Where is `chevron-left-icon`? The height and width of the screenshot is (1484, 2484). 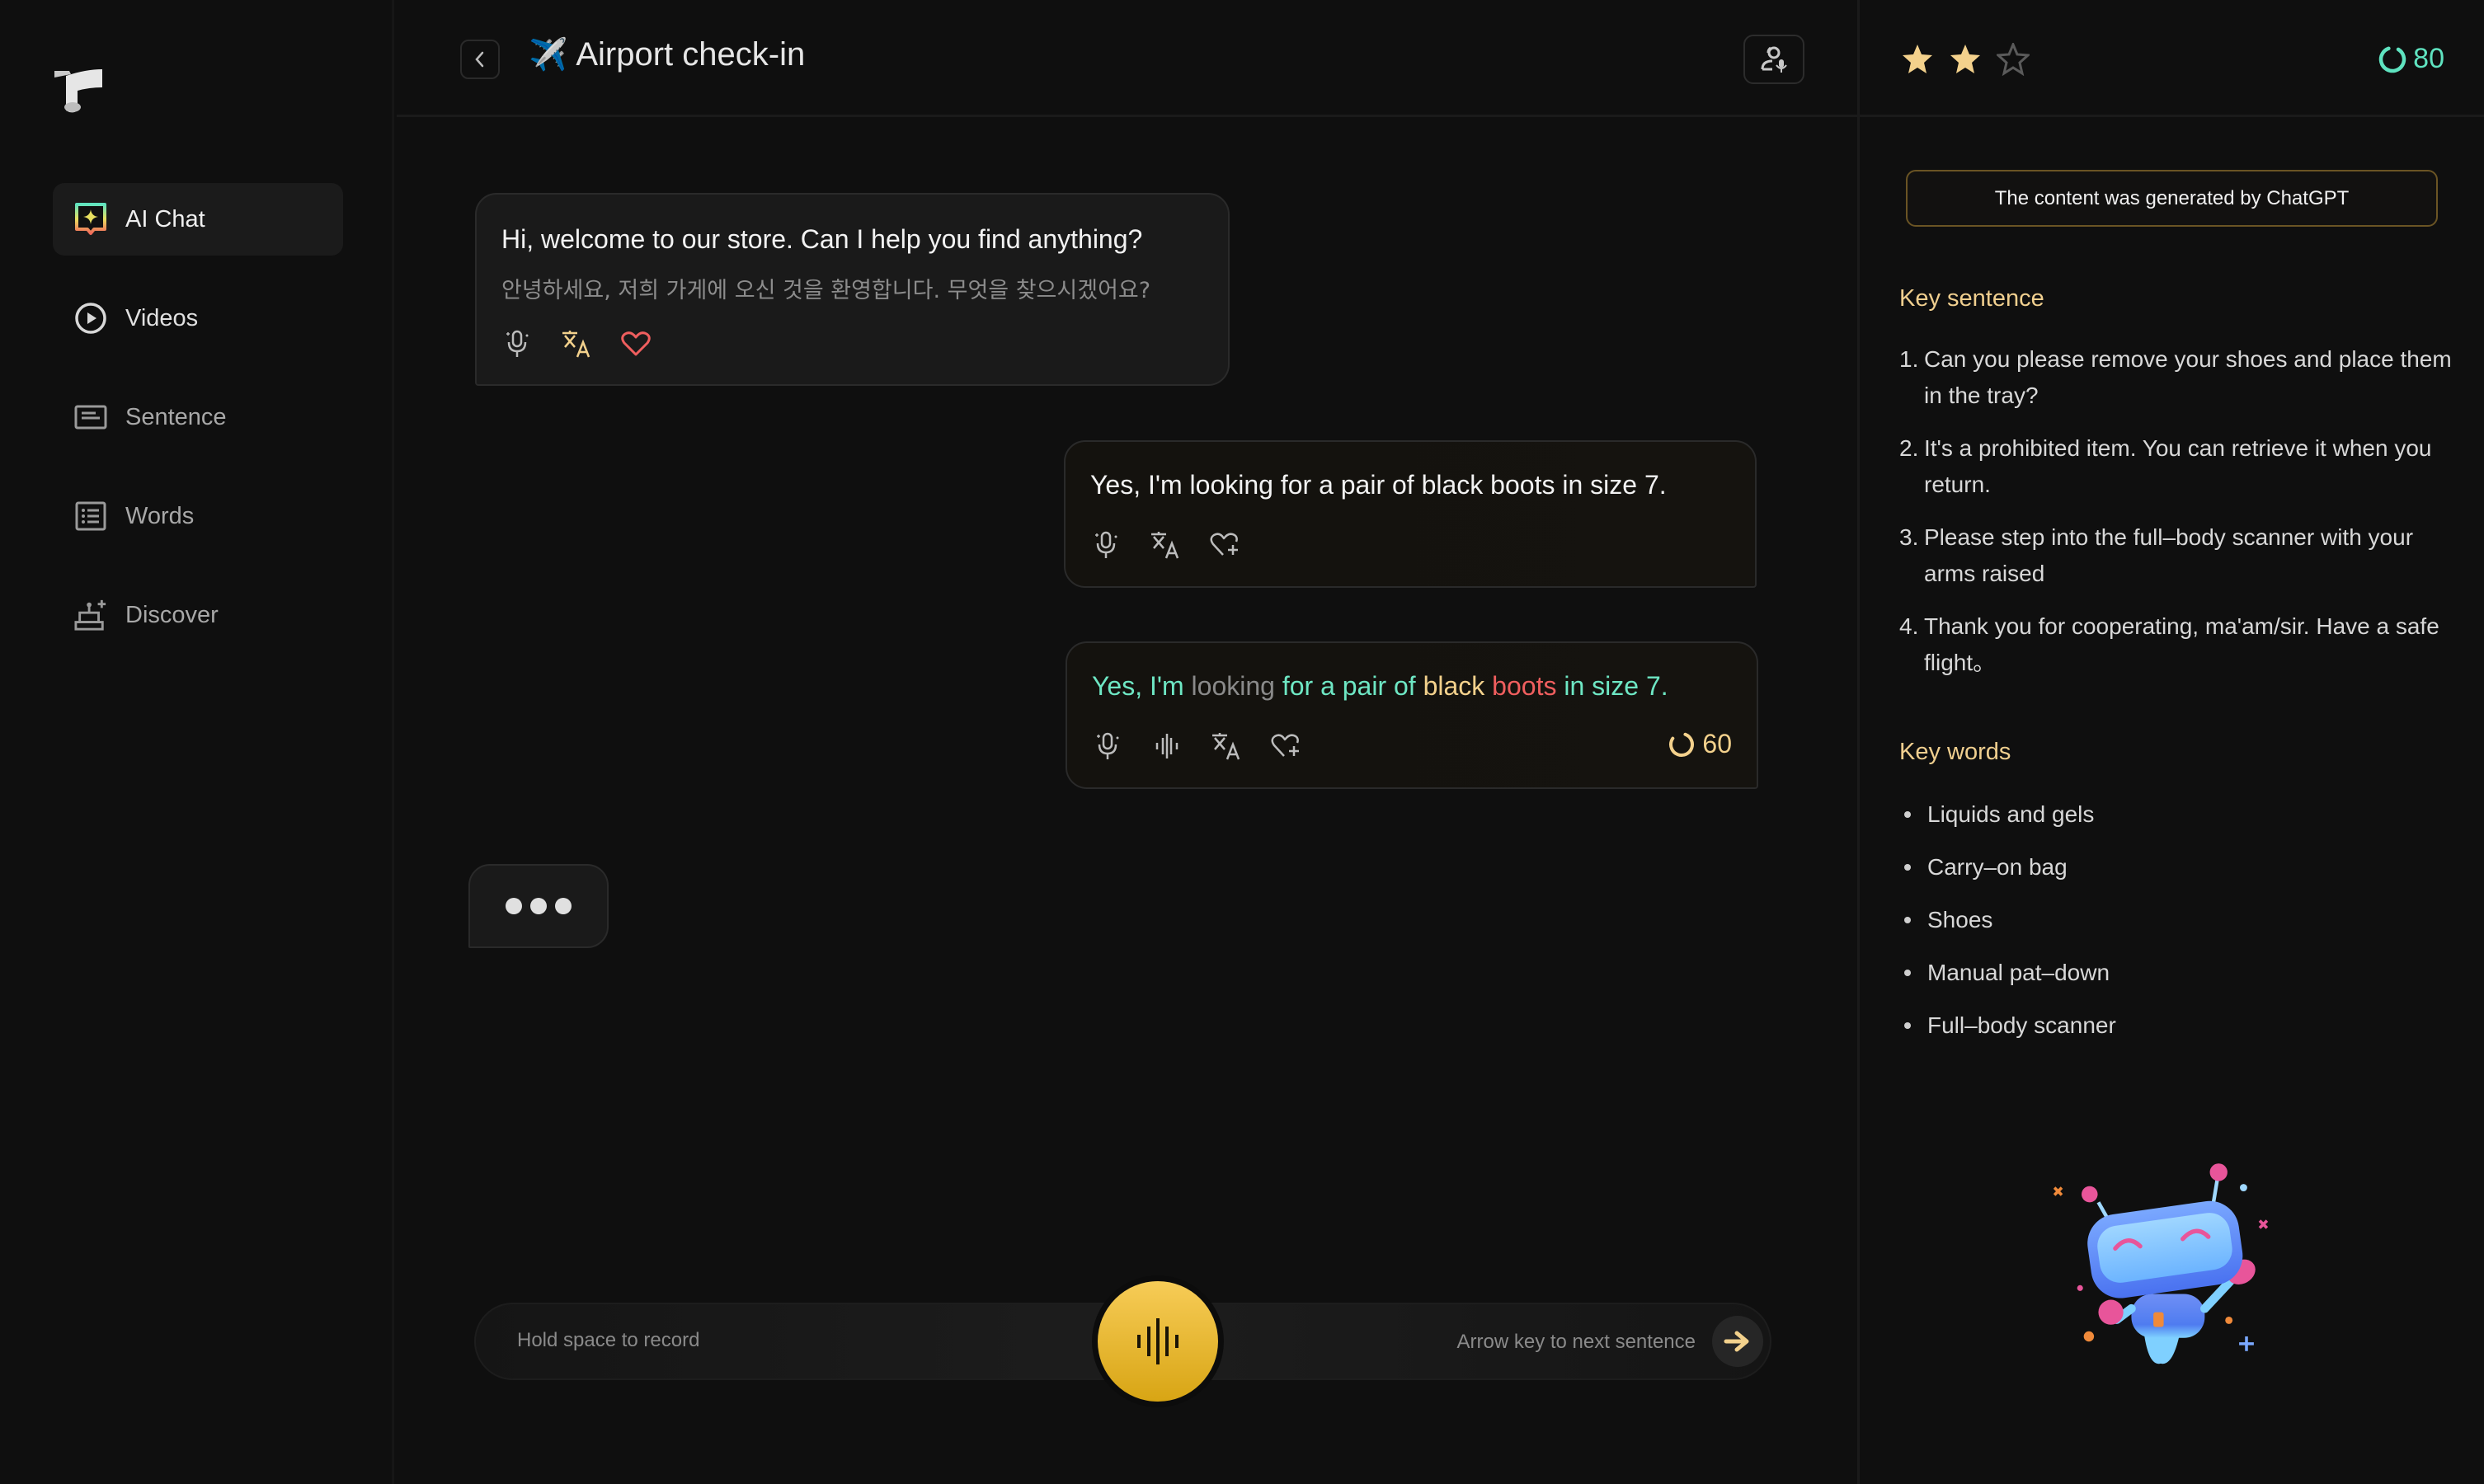 chevron-left-icon is located at coordinates (480, 59).